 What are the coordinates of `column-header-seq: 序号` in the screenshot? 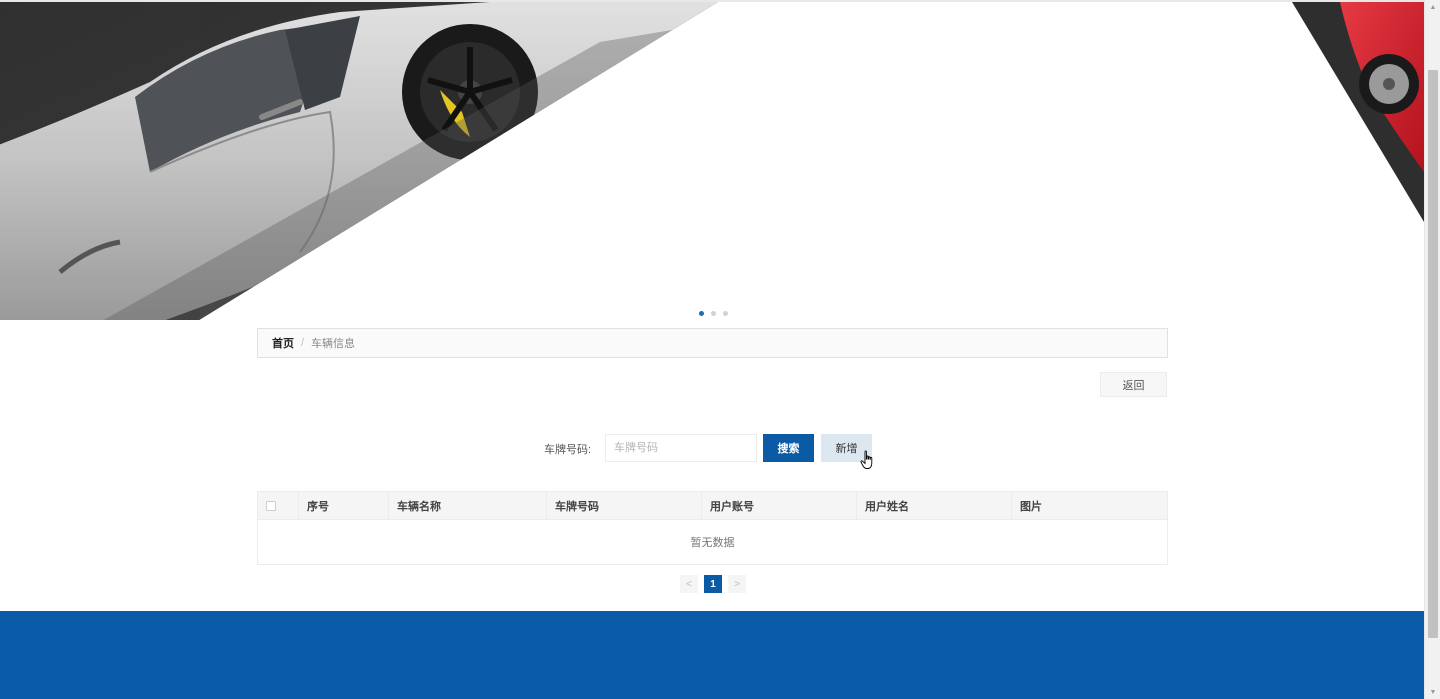 It's located at (344, 505).